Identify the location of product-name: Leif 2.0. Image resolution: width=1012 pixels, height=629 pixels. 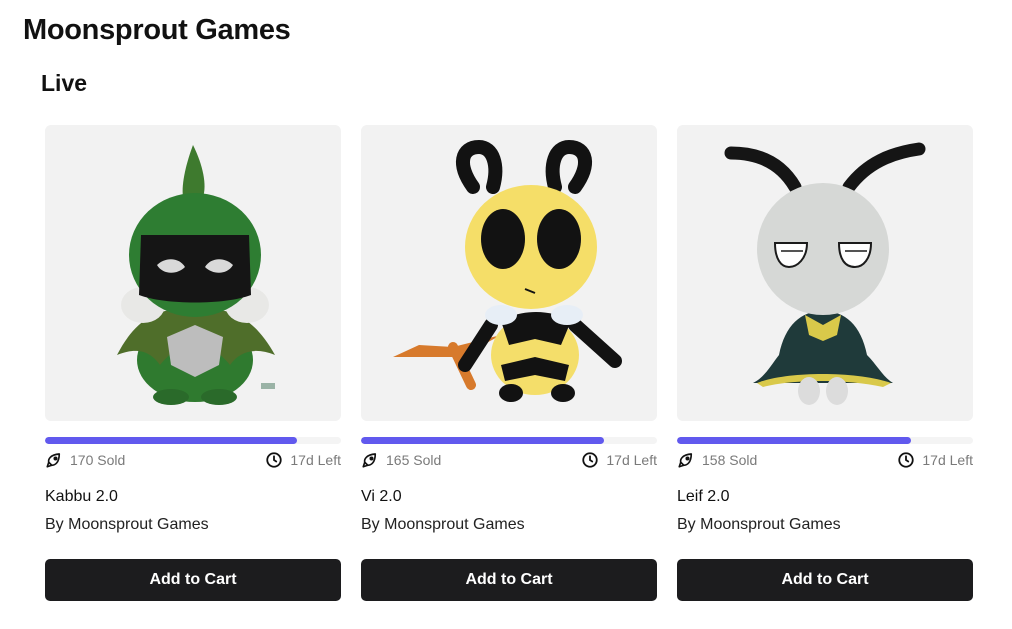
(825, 497).